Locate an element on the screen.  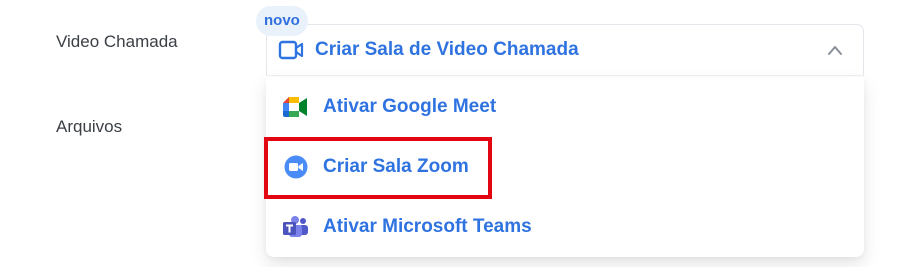
chevron-up-icon is located at coordinates (835, 50).